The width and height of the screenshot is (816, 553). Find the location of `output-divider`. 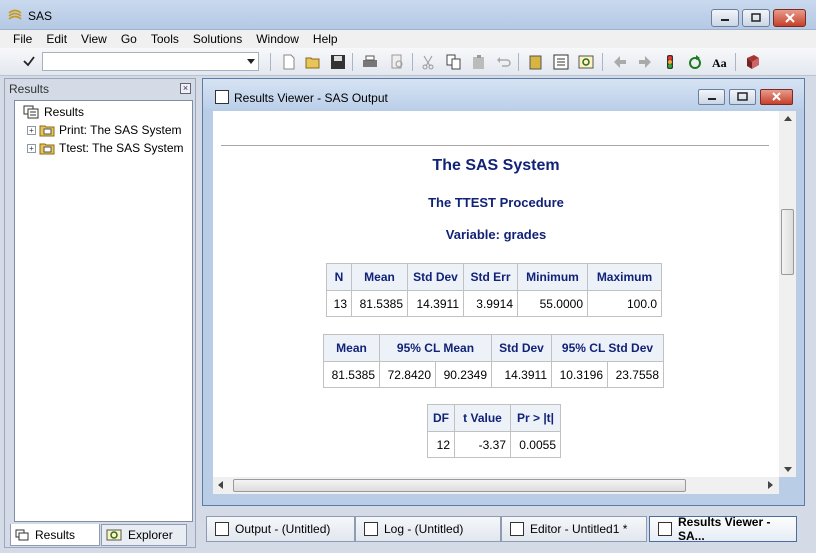

output-divider is located at coordinates (495, 145).